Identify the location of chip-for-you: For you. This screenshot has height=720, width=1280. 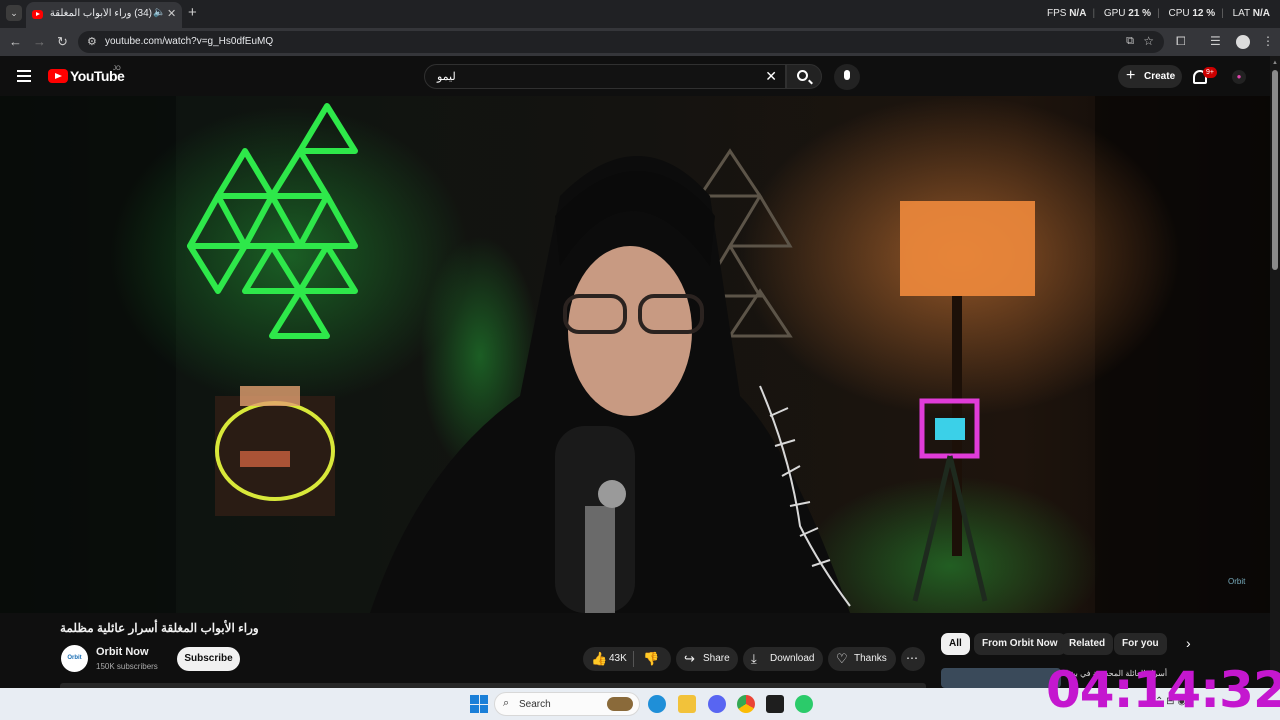
(1140, 644).